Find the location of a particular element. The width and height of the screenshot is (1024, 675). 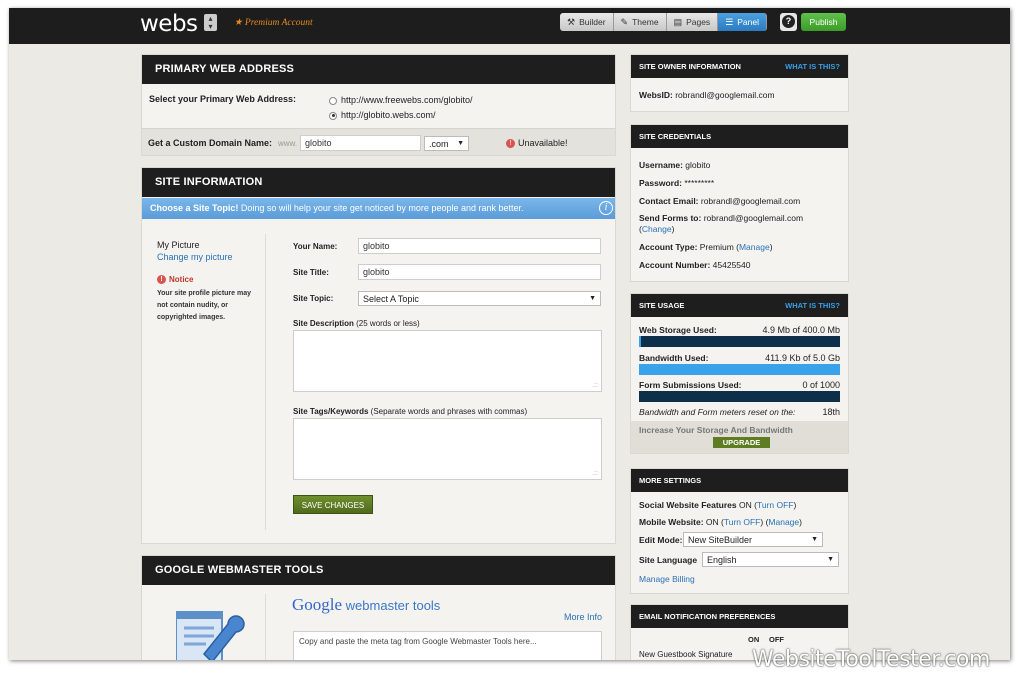

edit-mode-select: New SiteBuilder ▼ is located at coordinates (753, 539).